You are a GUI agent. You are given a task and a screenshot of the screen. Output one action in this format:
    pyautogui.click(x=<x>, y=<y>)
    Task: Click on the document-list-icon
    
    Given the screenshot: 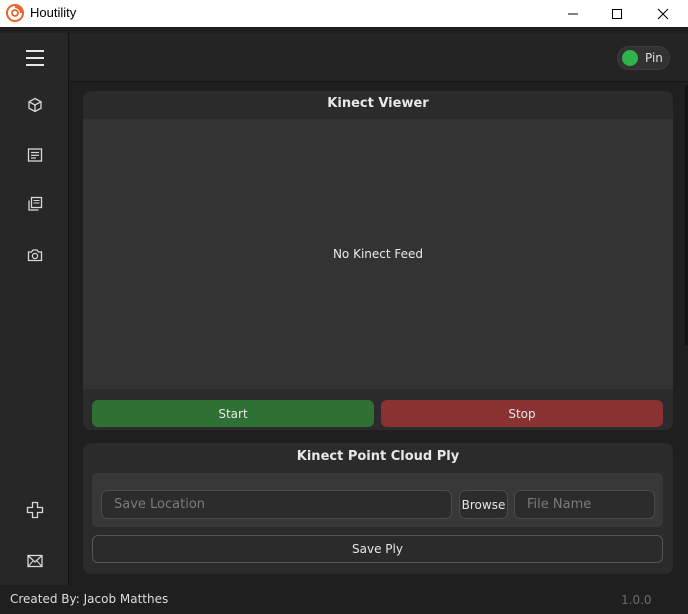 What is the action you would take?
    pyautogui.click(x=34, y=155)
    